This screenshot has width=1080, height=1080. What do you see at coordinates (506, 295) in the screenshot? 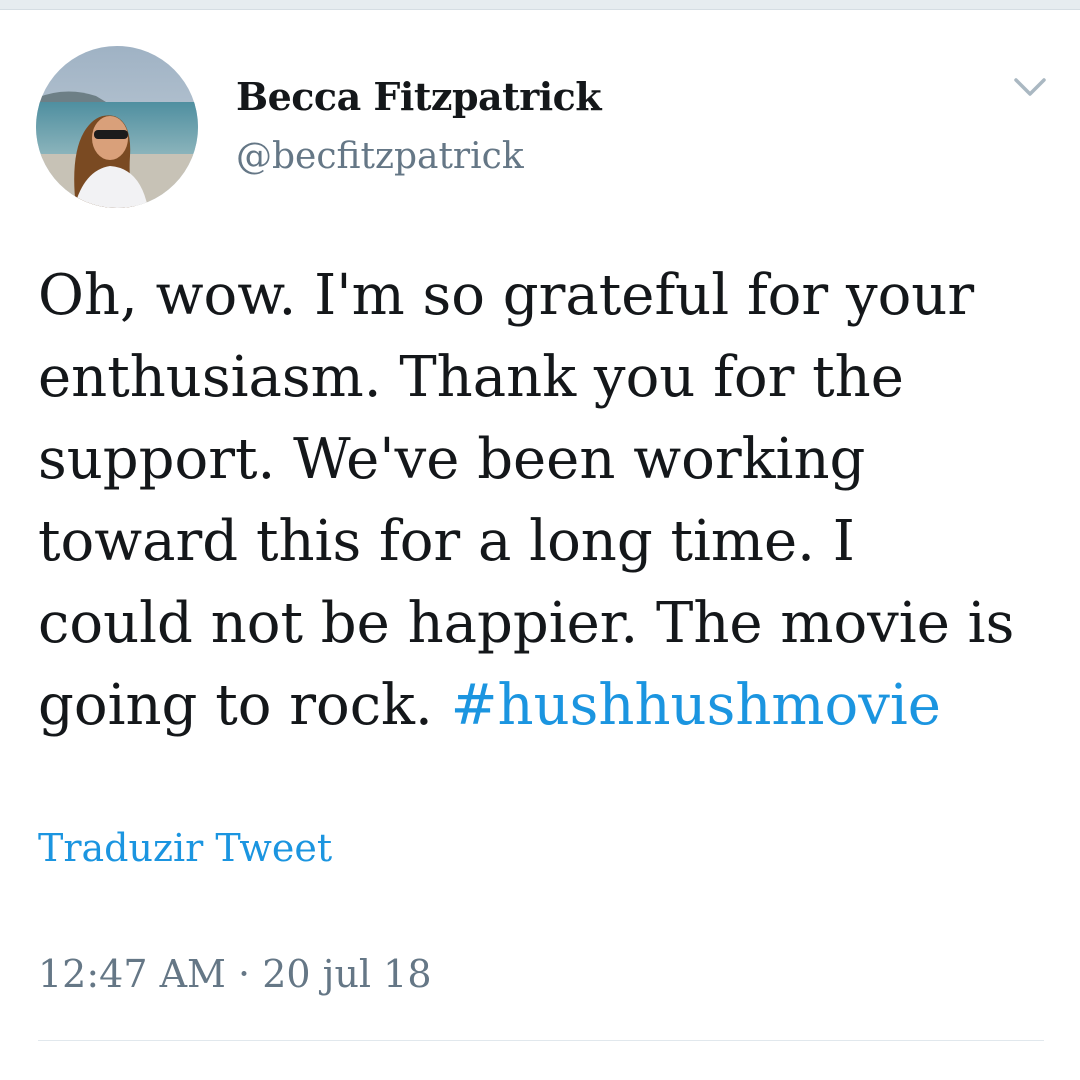
I see `tweet-text-line: Oh, wow. I'm so grateful for your` at bounding box center [506, 295].